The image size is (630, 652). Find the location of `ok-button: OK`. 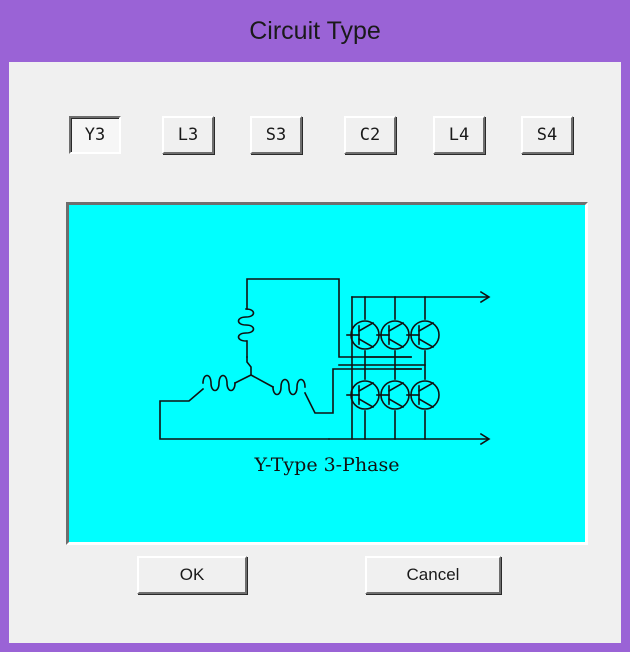

ok-button: OK is located at coordinates (192, 575).